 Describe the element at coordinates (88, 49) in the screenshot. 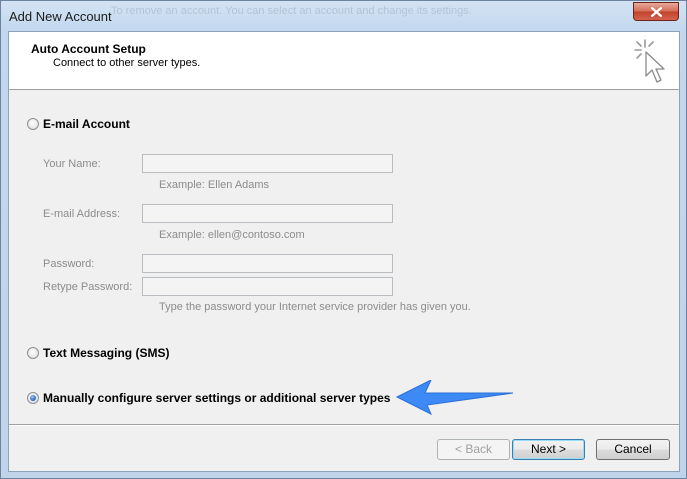

I see `page-title: Auto Account Setup` at that location.